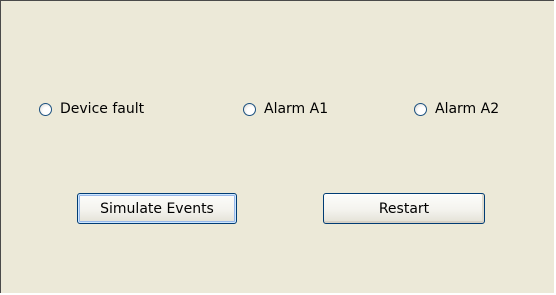 This screenshot has width=556, height=295. What do you see at coordinates (296, 109) in the screenshot?
I see `radio-label-alarm-a1: Alarm A1` at bounding box center [296, 109].